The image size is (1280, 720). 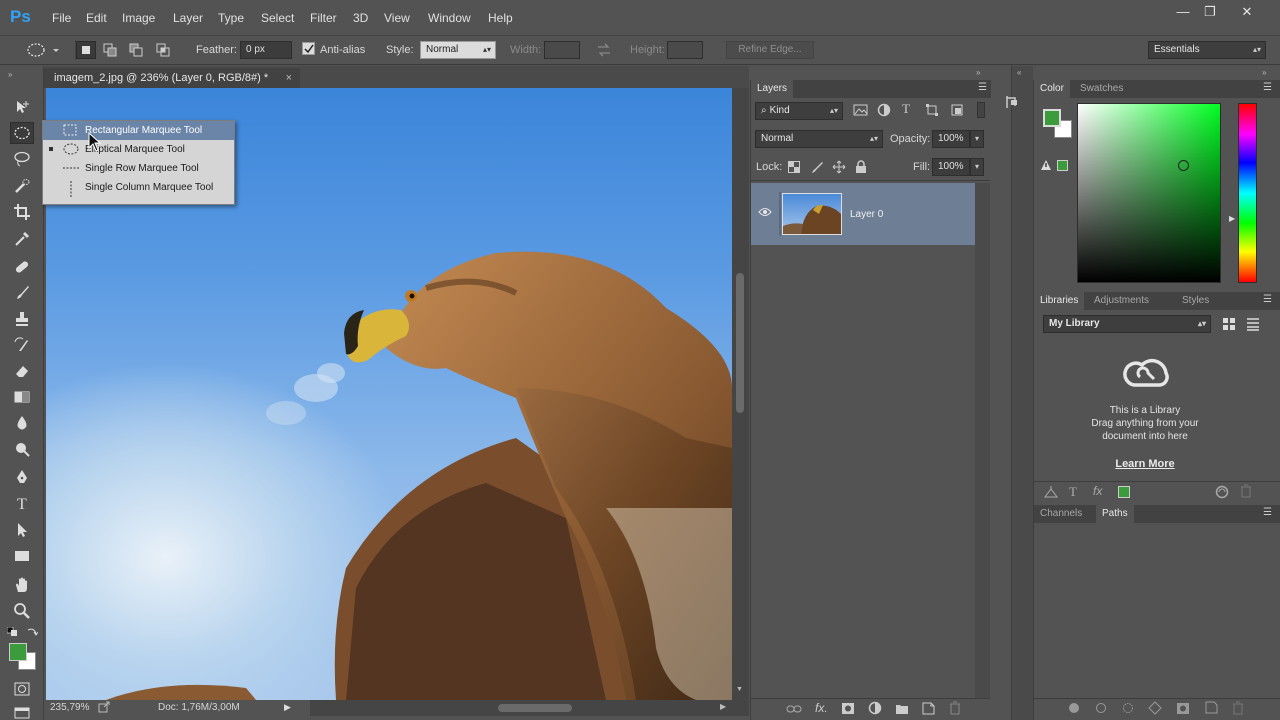 I want to click on hand-tool, so click(x=22, y=585).